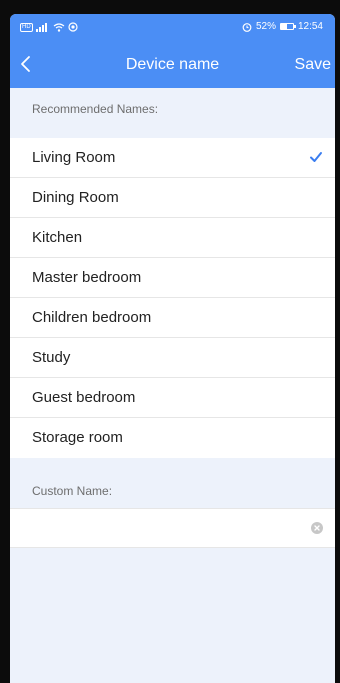  I want to click on recommended-names-label: Recommended Names:, so click(172, 107).